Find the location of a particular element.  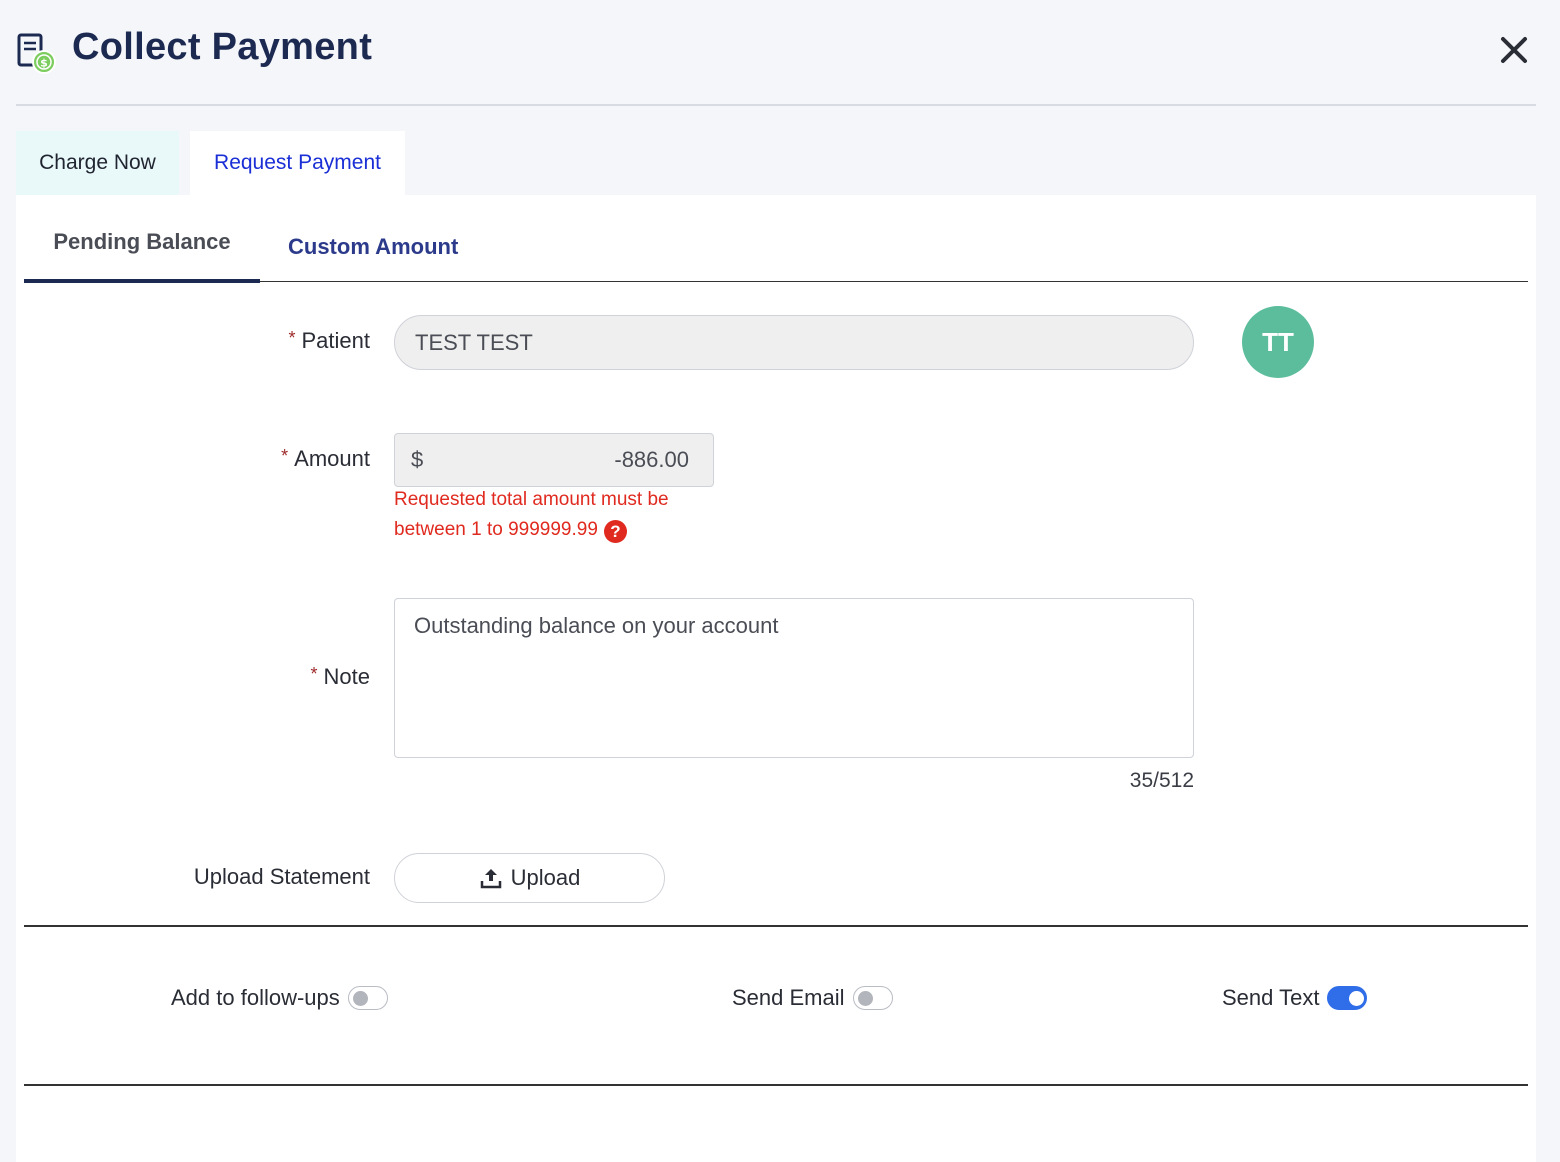

note-value: Outstanding balance on your account is located at coordinates (596, 625).